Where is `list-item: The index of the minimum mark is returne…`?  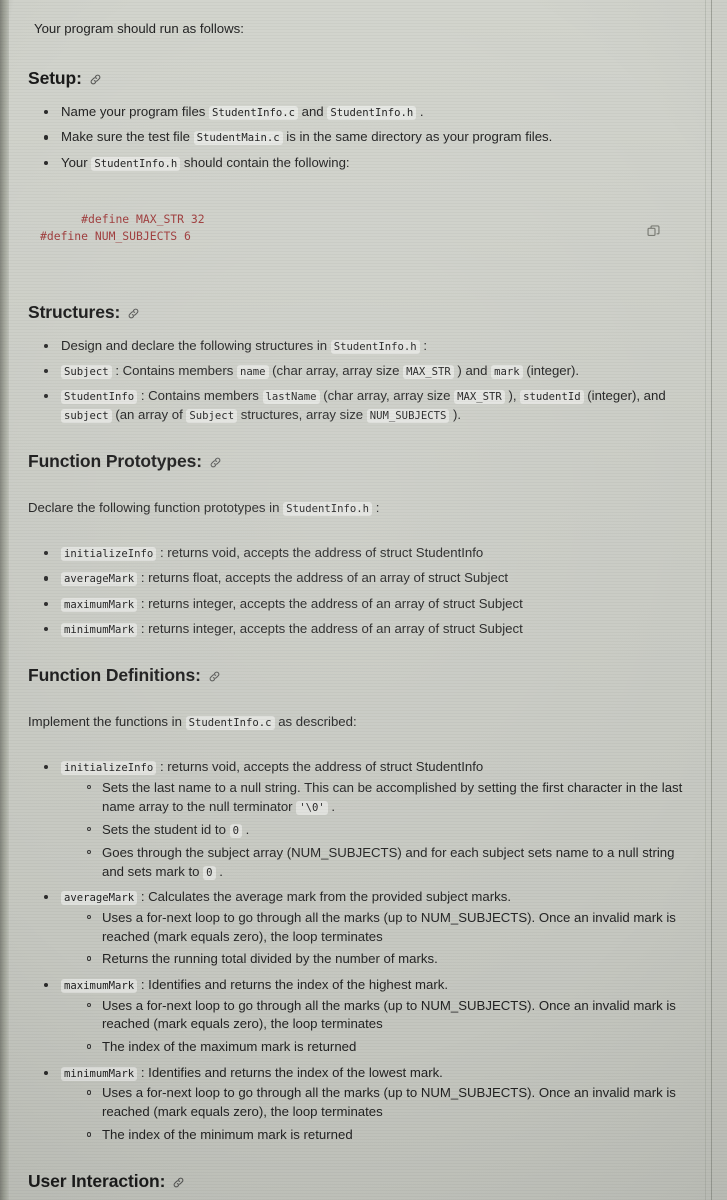 list-item: The index of the minimum mark is returne… is located at coordinates (391, 1135).